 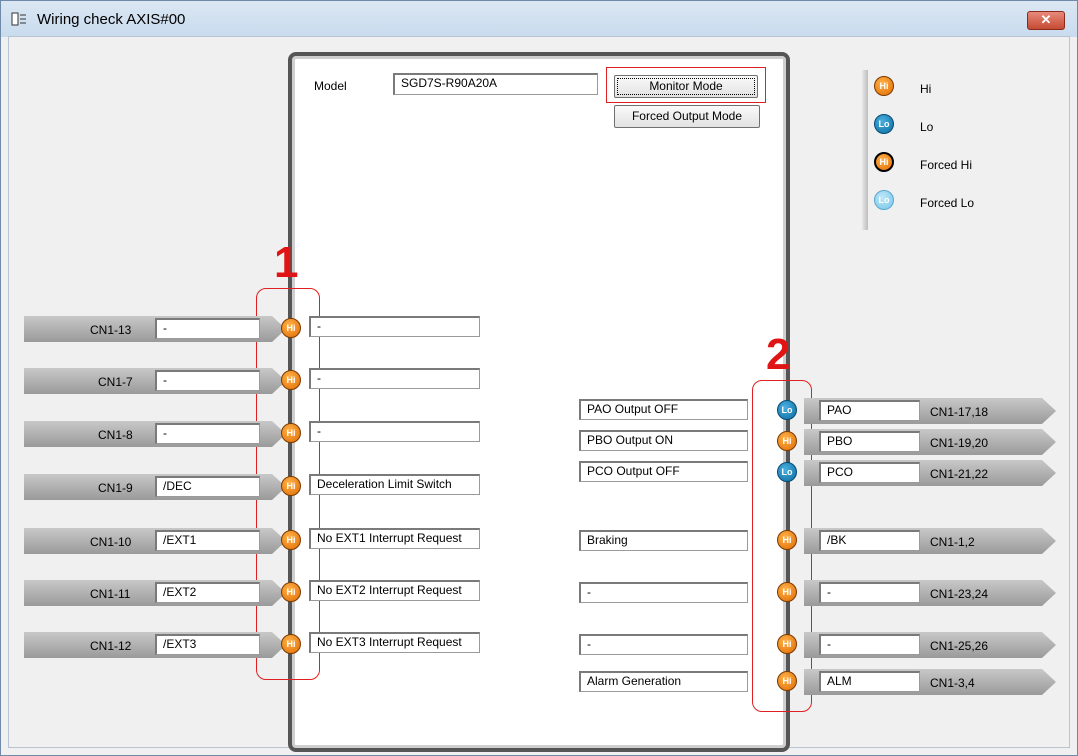 What do you see at coordinates (946, 165) in the screenshot?
I see `legend-forced-hi-label: Forced Hi` at bounding box center [946, 165].